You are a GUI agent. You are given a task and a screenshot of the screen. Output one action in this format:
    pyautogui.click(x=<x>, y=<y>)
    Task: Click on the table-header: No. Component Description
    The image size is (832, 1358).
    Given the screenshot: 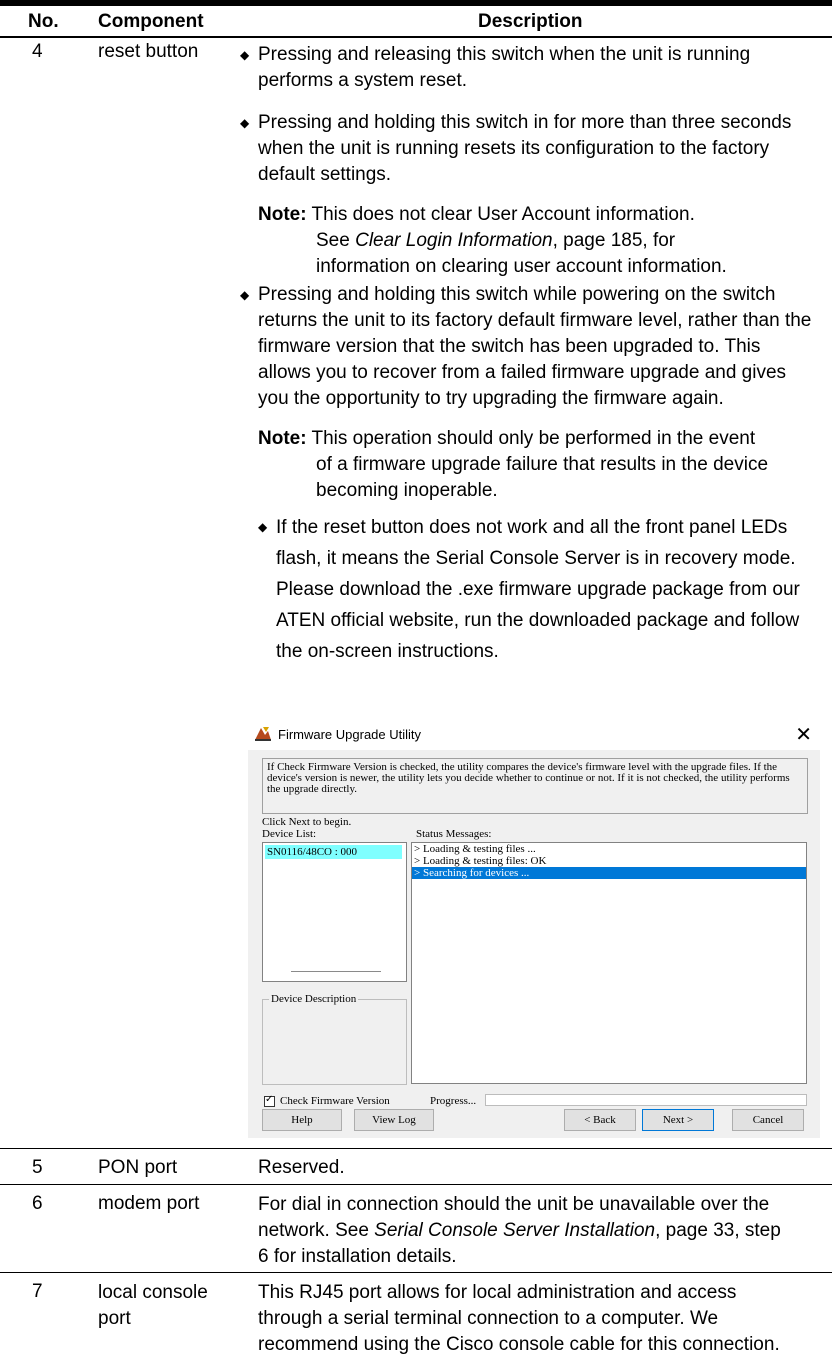 What is the action you would take?
    pyautogui.click(x=416, y=22)
    